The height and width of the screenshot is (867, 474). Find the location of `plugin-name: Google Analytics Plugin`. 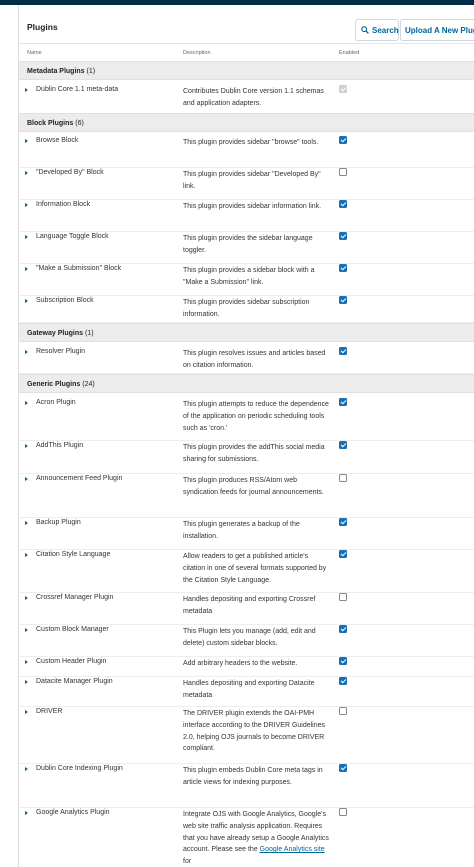

plugin-name: Google Analytics Plugin is located at coordinates (73, 812).